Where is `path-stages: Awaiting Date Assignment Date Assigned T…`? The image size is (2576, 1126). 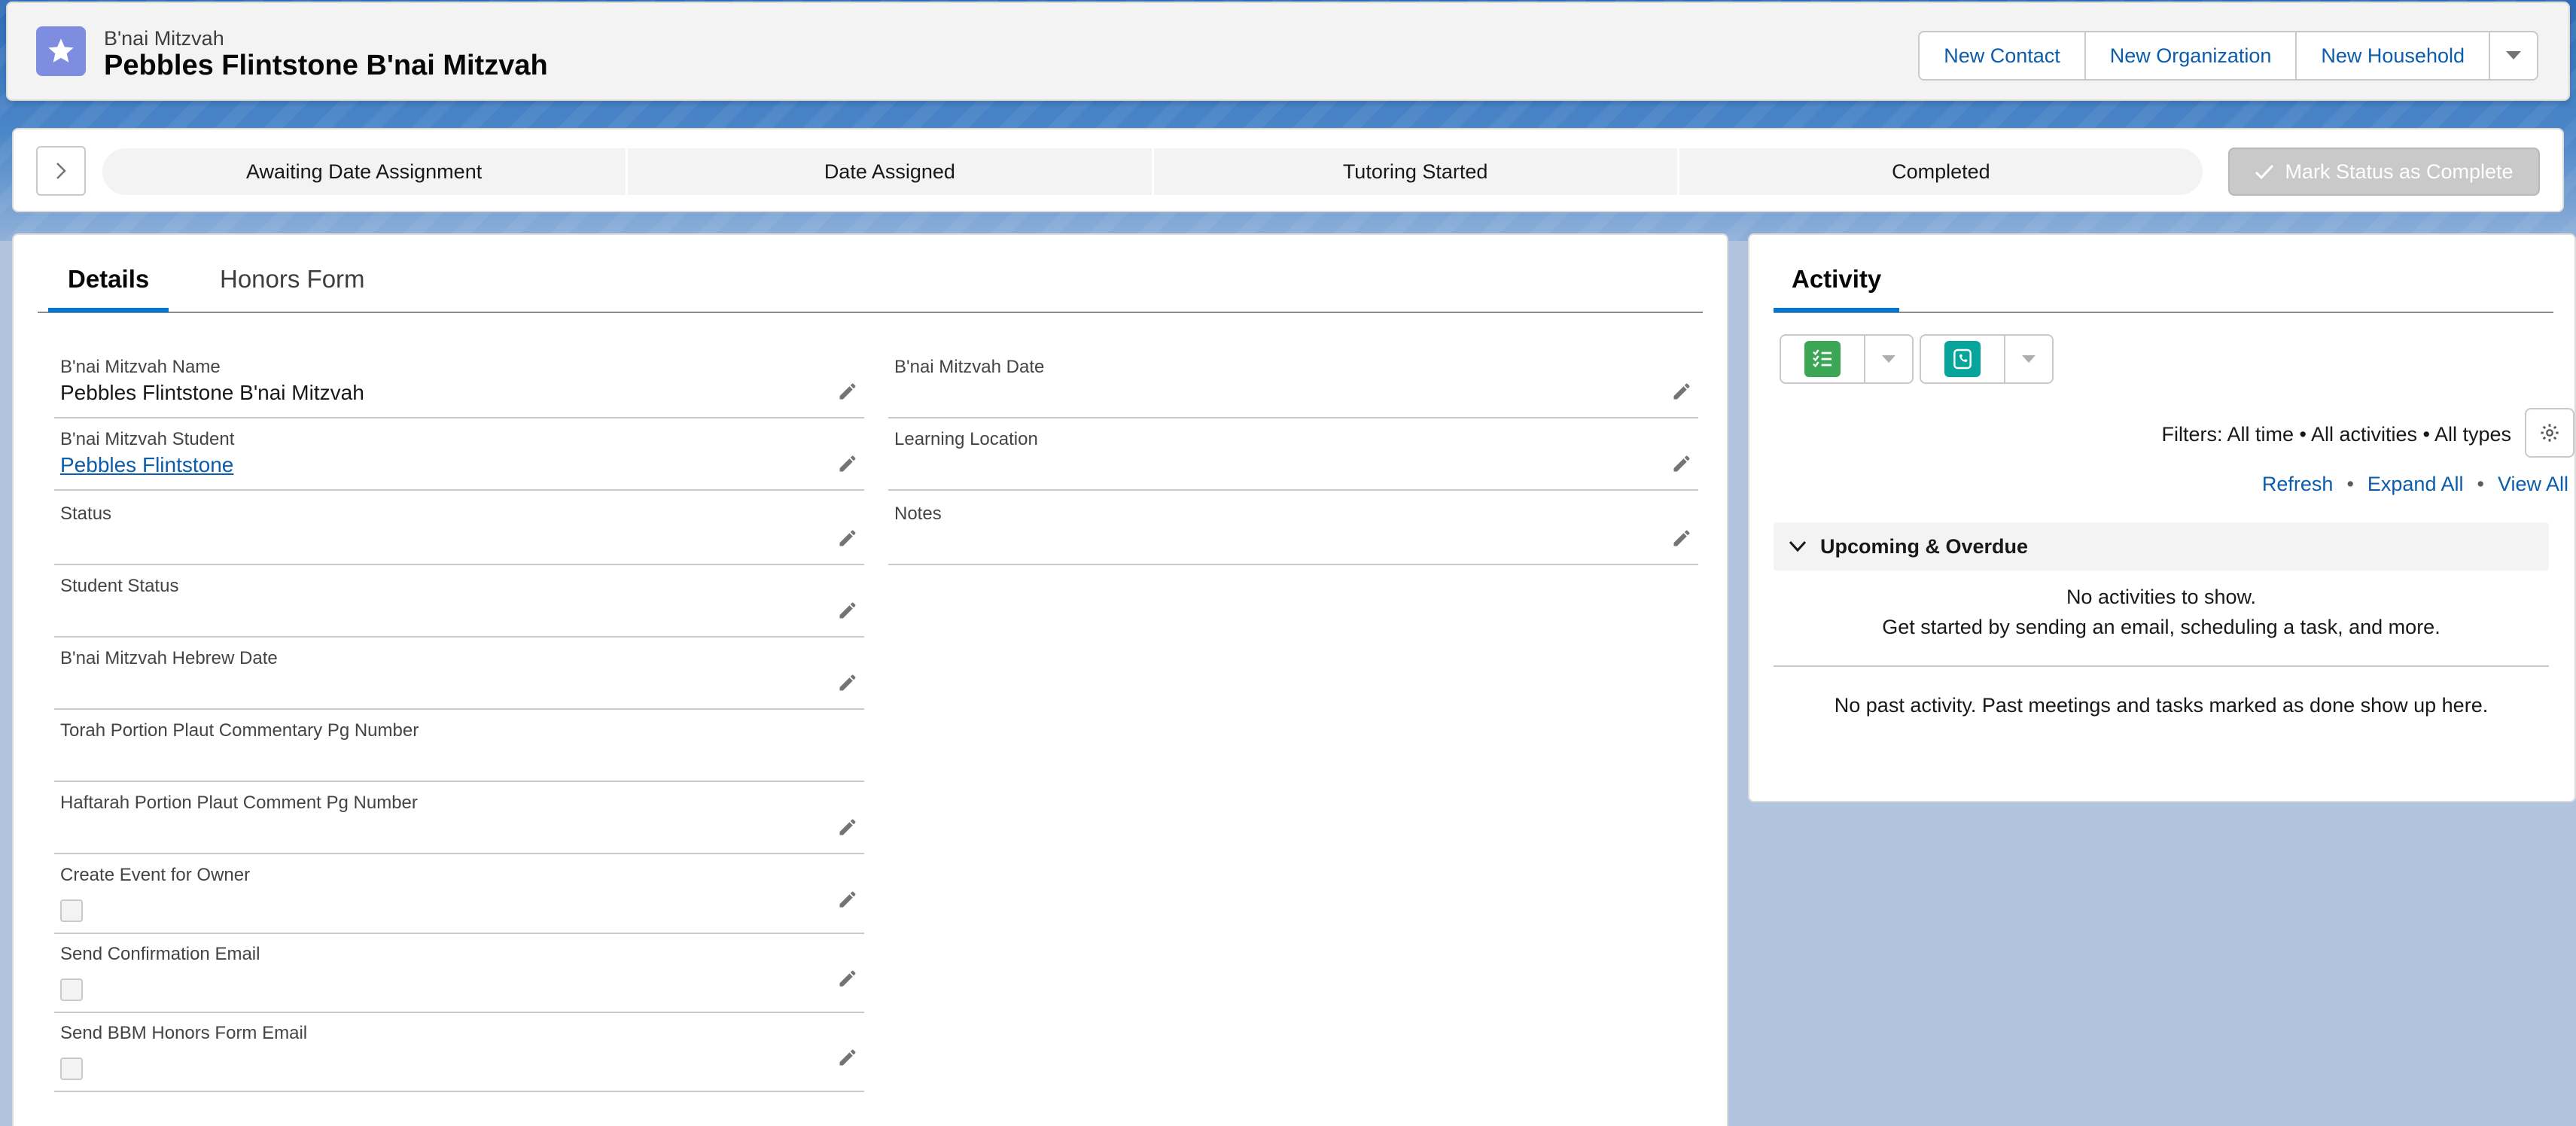 path-stages: Awaiting Date Assignment Date Assigned T… is located at coordinates (1152, 171).